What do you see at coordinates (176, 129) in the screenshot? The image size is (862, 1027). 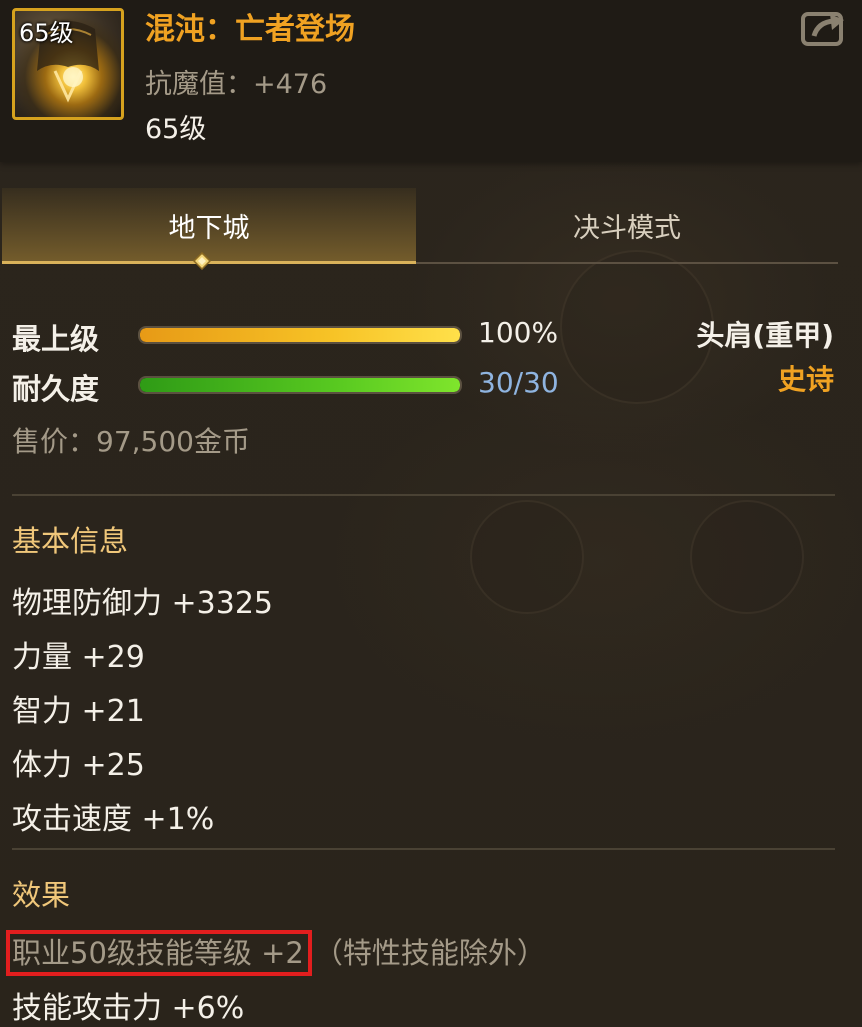 I see `item-level: 65级` at bounding box center [176, 129].